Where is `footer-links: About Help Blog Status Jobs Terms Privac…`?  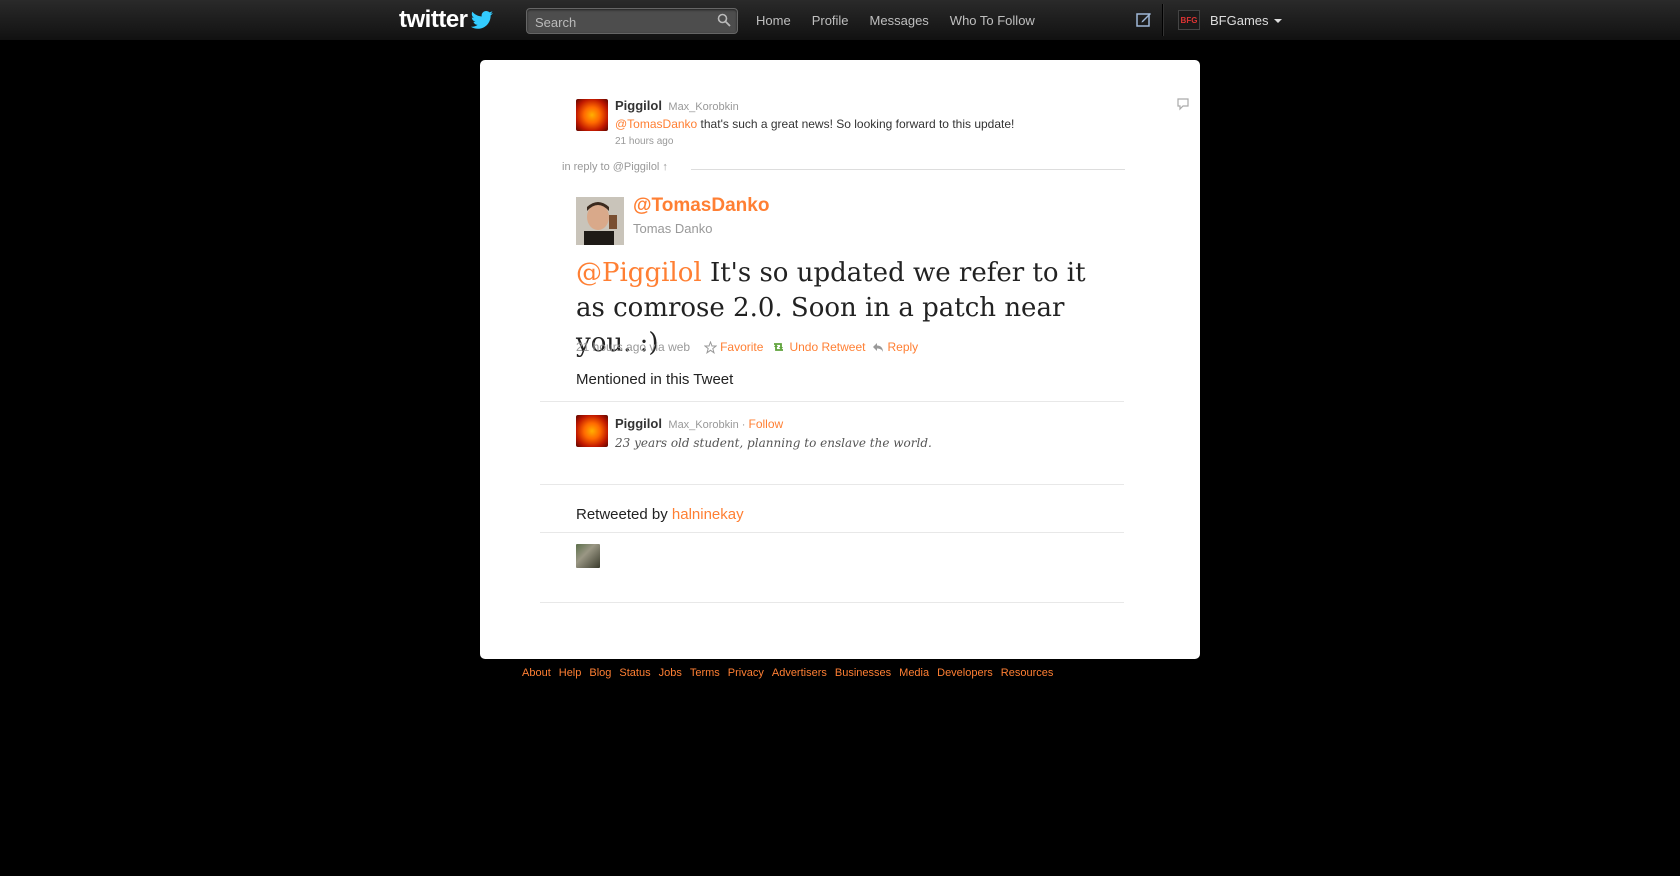 footer-links: About Help Blog Status Jobs Terms Privac… is located at coordinates (791, 673).